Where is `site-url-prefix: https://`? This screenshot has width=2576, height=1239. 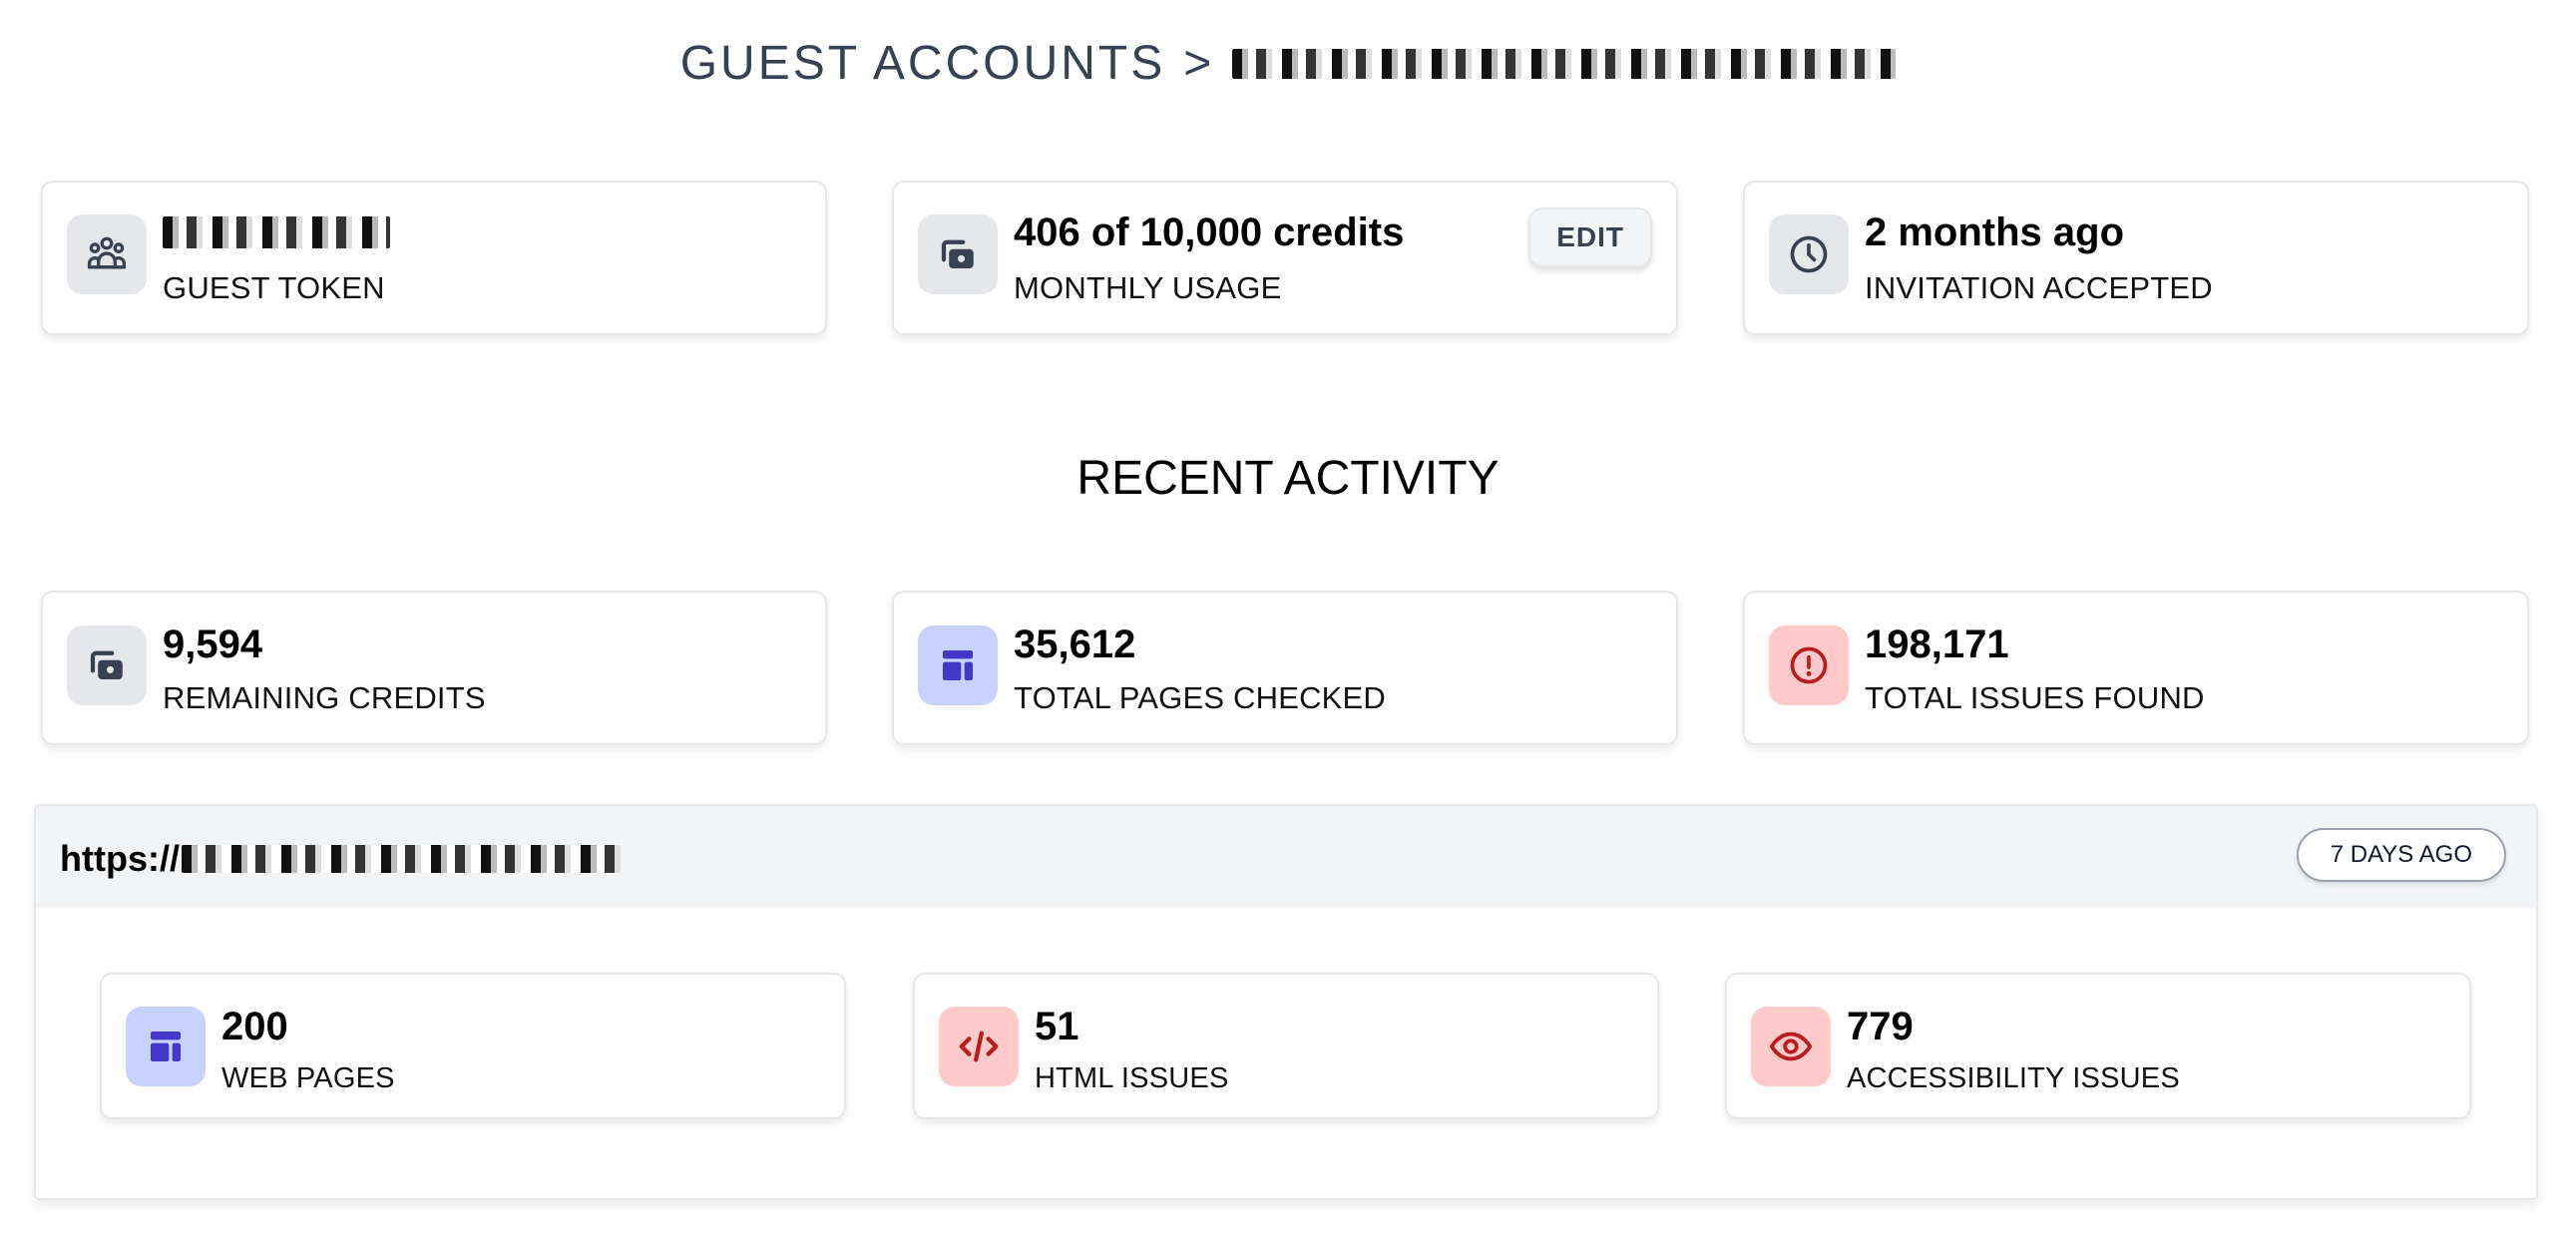 site-url-prefix: https:// is located at coordinates (120, 858).